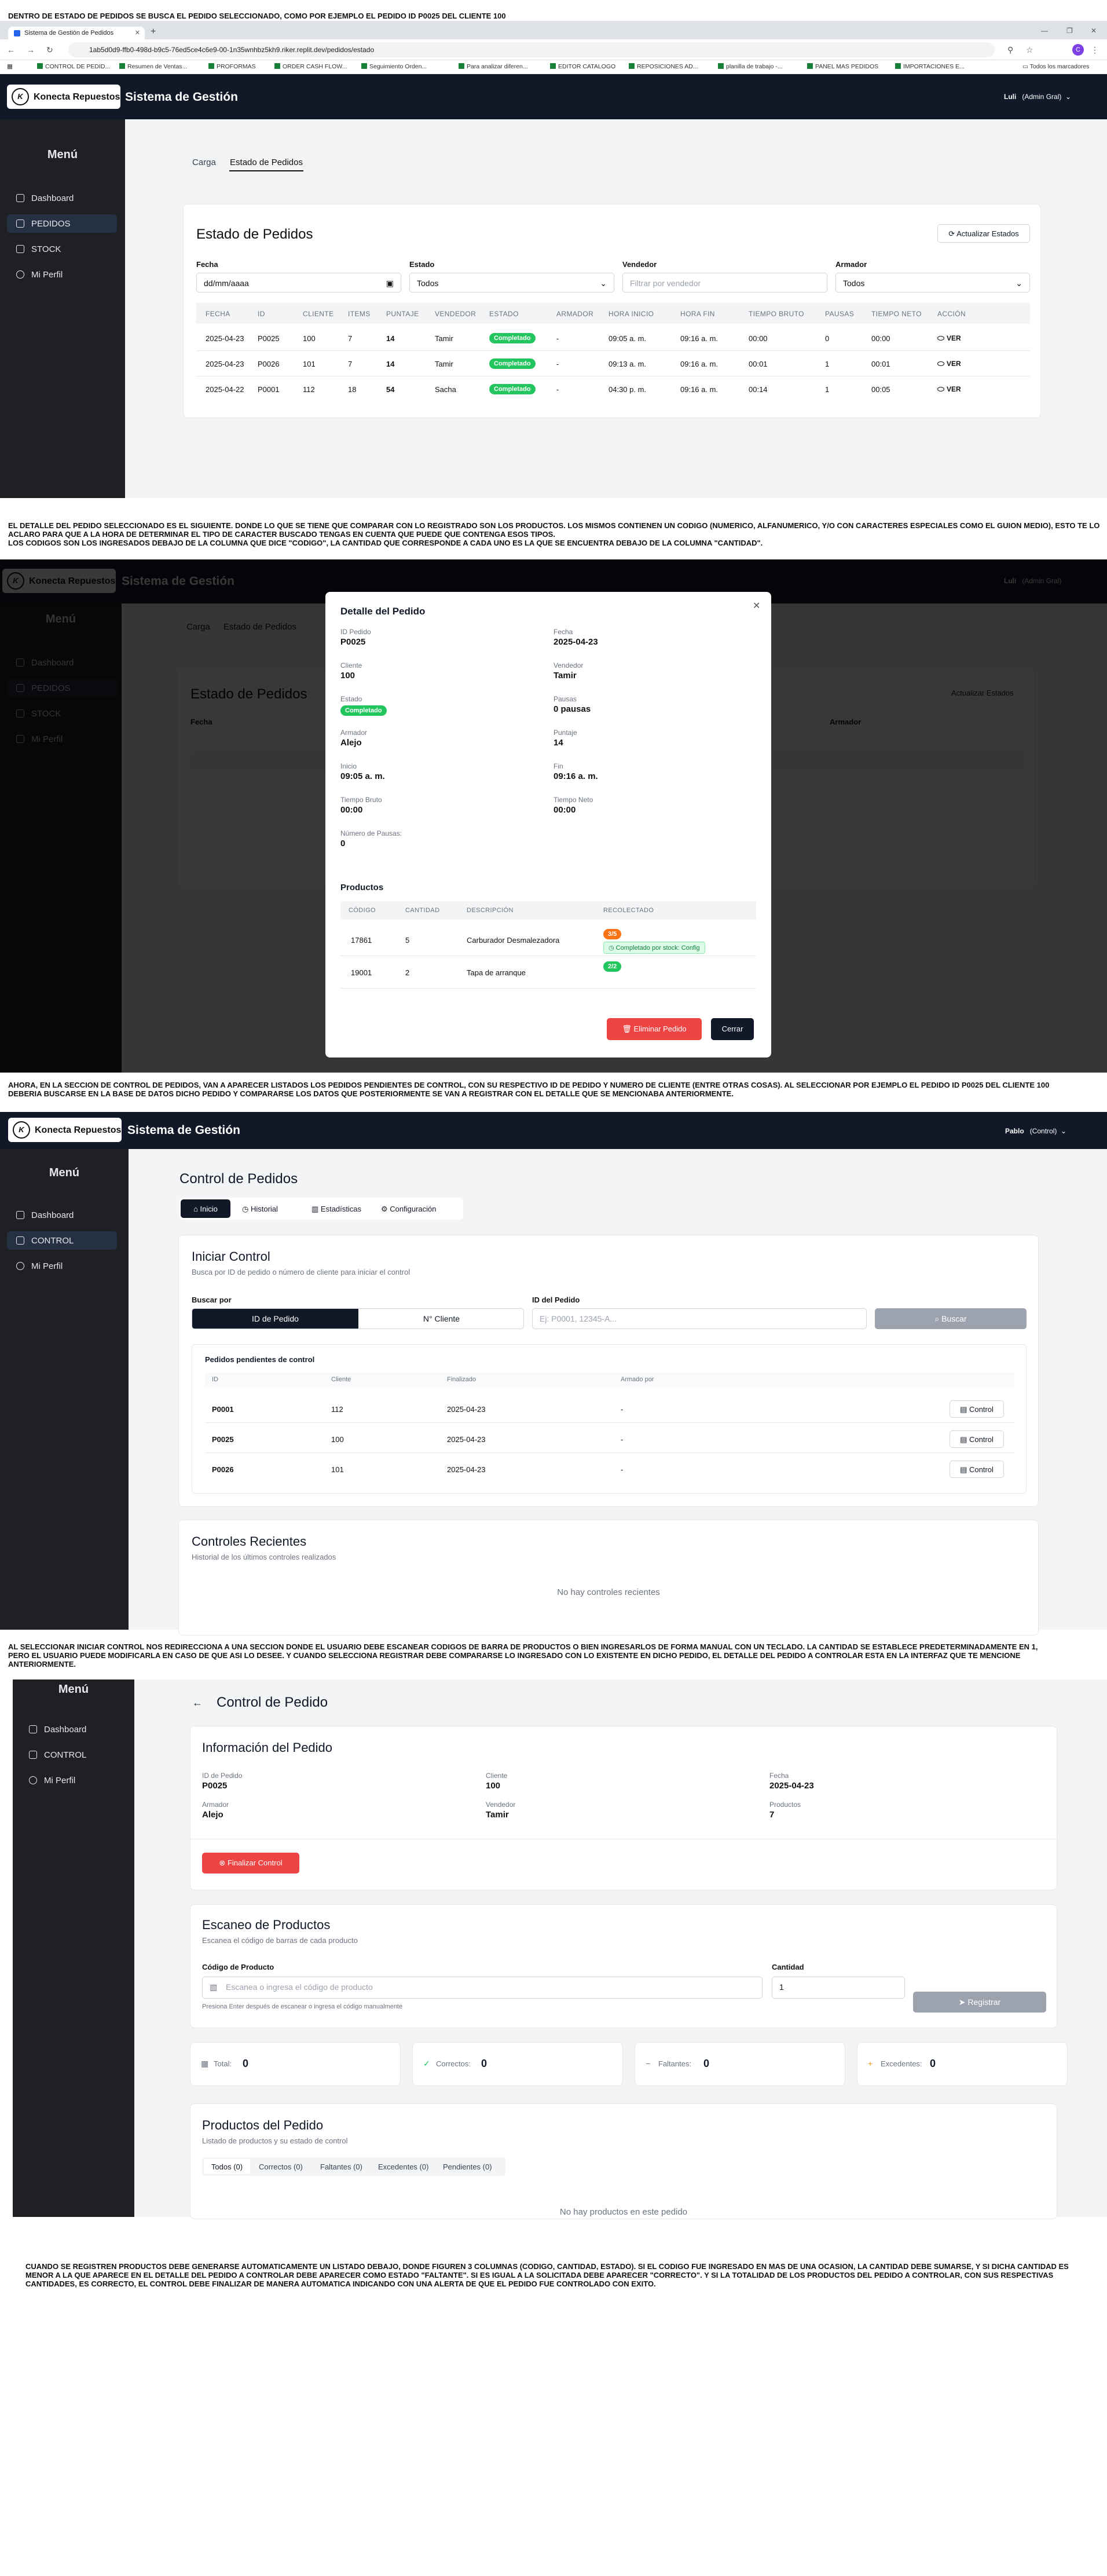 Image resolution: width=1107 pixels, height=2576 pixels. I want to click on tab-estadisticas: ▥ Estadísticas, so click(336, 1209).